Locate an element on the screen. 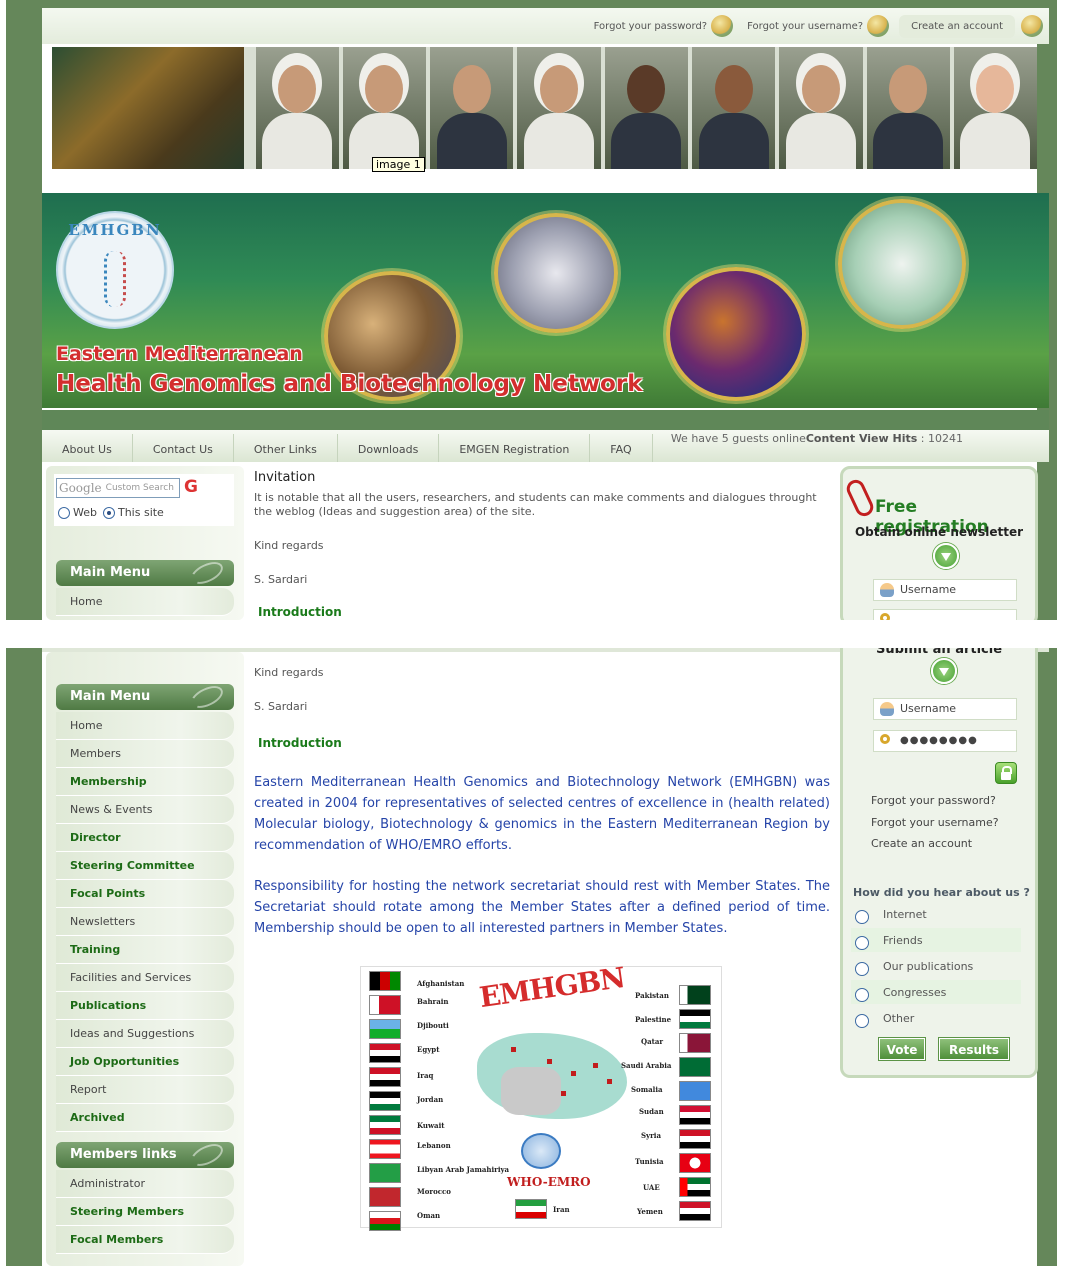 The image size is (1069, 1266). menu-item-steering-members: Steering Members is located at coordinates (145, 1212).